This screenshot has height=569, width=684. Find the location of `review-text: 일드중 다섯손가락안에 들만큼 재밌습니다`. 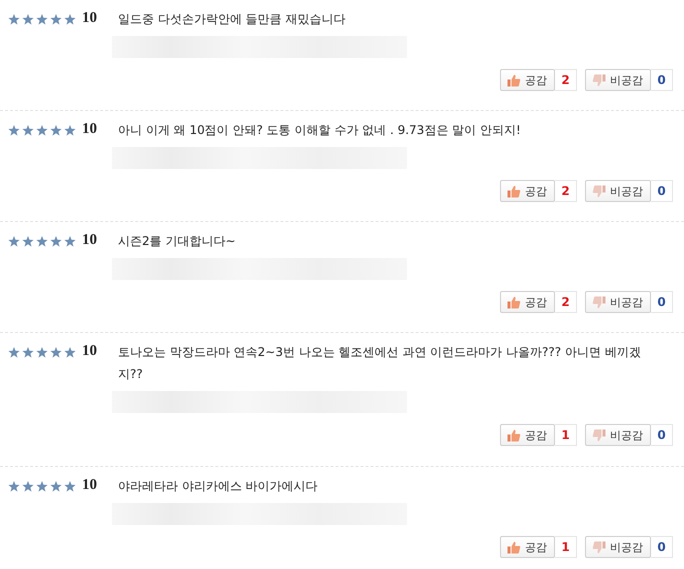

review-text: 일드중 다섯손가락안에 들만큼 재밌습니다 is located at coordinates (232, 19).